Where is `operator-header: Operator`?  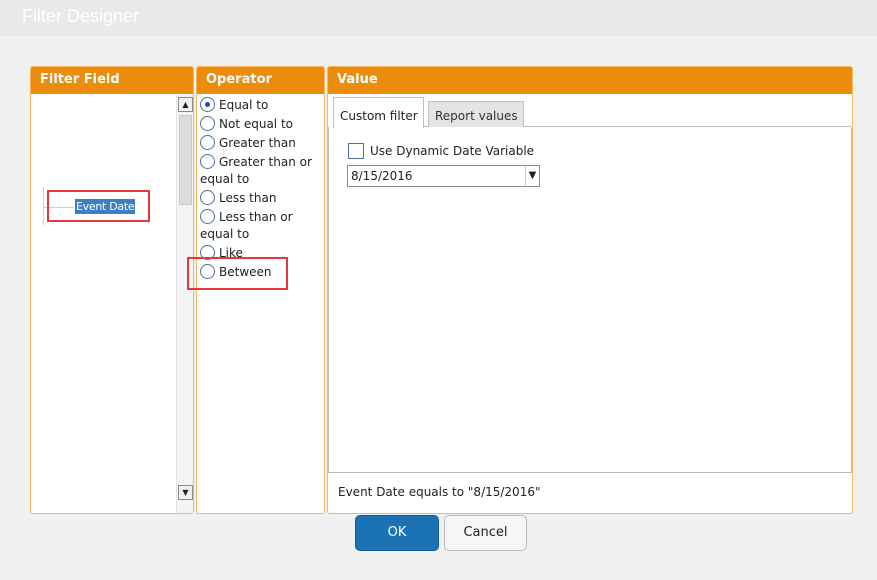 operator-header: Operator is located at coordinates (260, 80).